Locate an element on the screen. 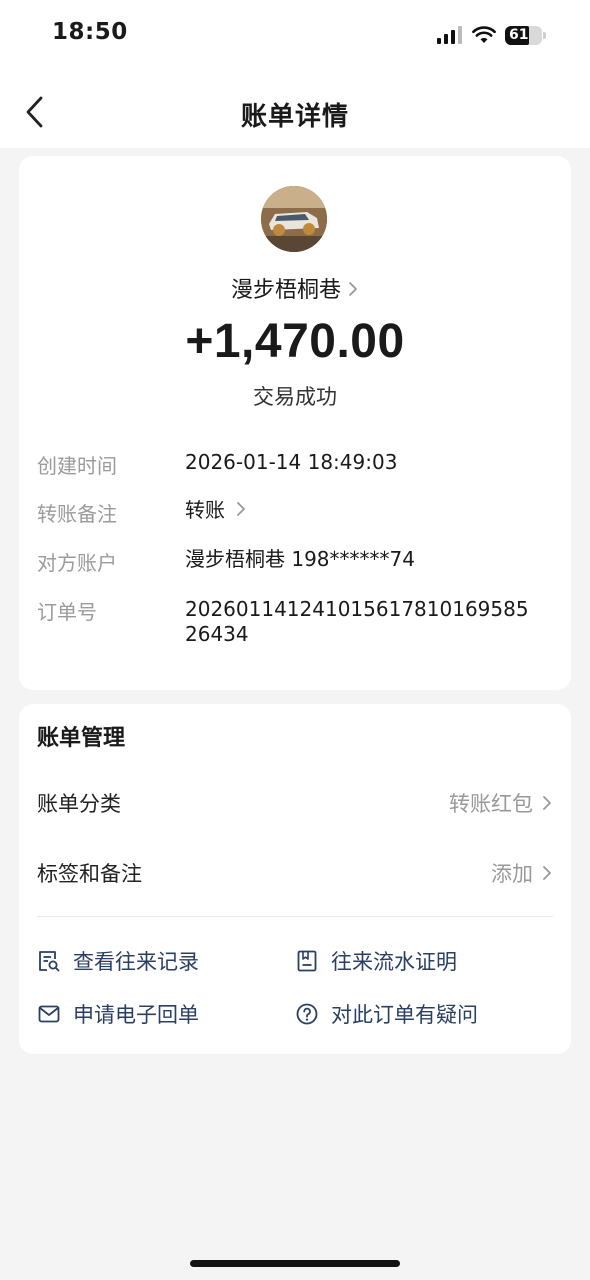 The width and height of the screenshot is (590, 1280). bill-category-text: 转账红包 is located at coordinates (491, 804).